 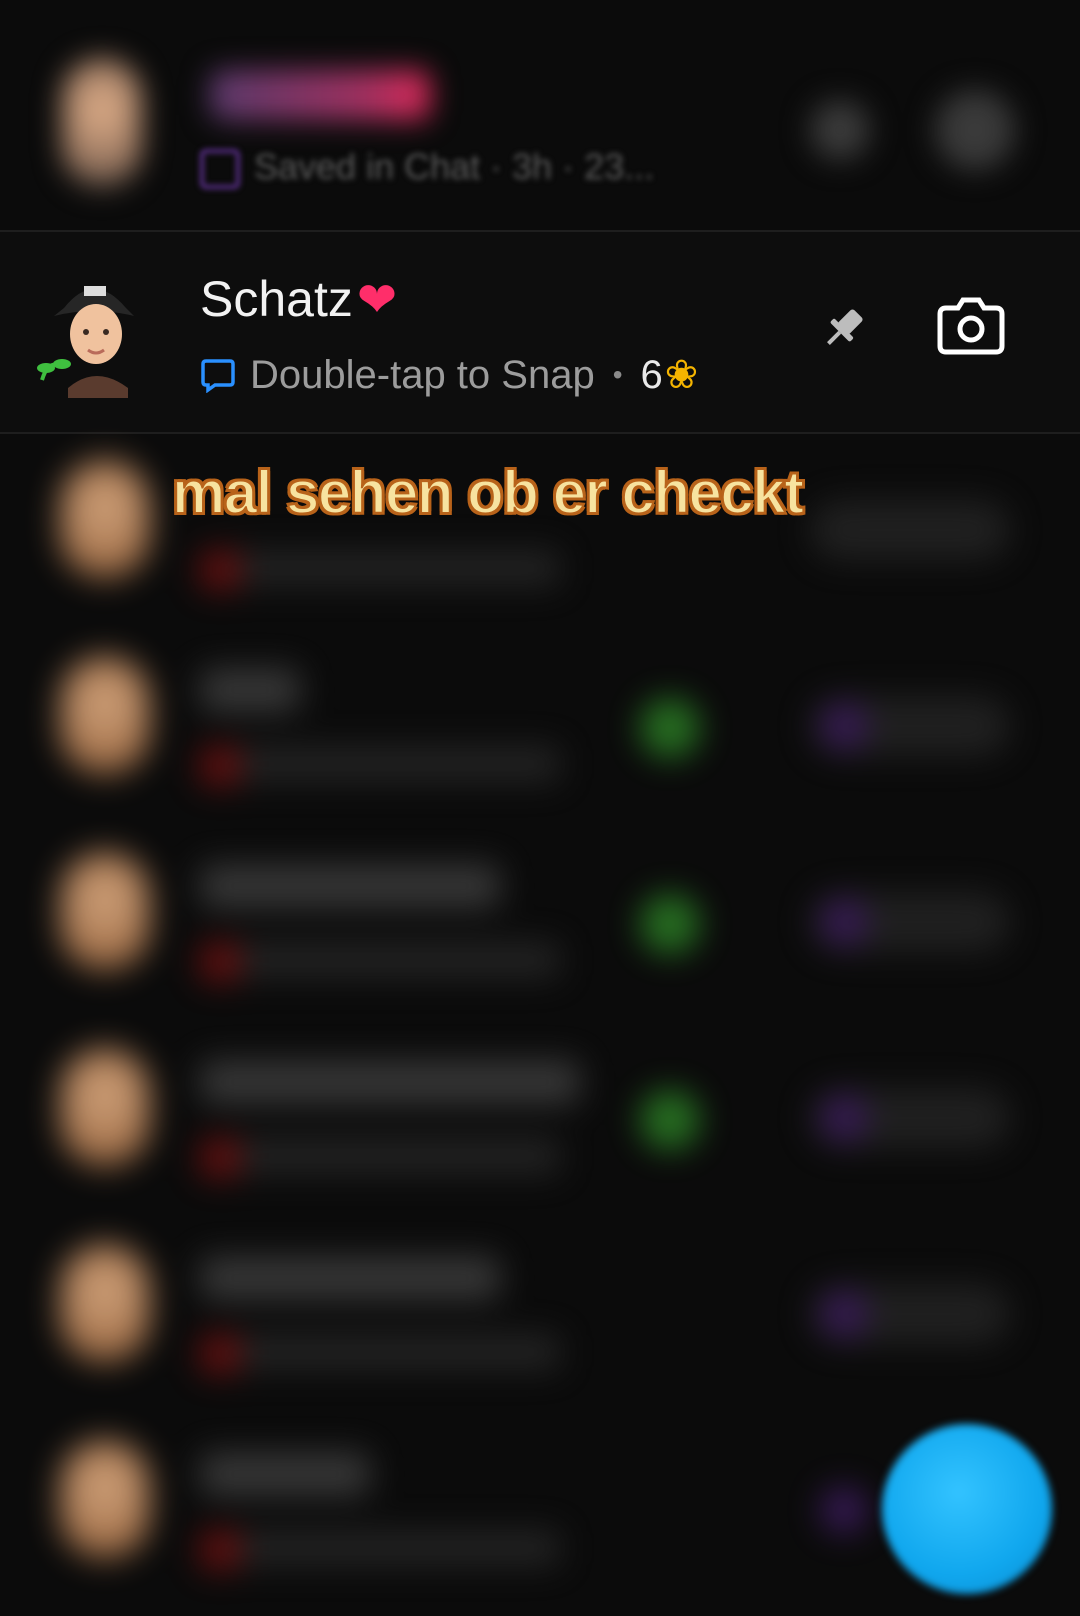 What do you see at coordinates (422, 374) in the screenshot?
I see `chat-status-text: Double-tap to Snap` at bounding box center [422, 374].